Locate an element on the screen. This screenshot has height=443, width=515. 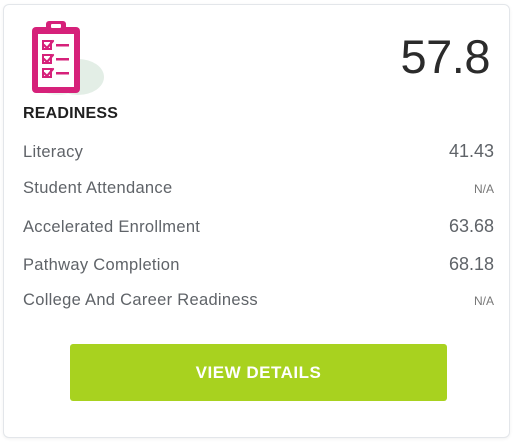
metric-label: Pathway Completion is located at coordinates (101, 264).